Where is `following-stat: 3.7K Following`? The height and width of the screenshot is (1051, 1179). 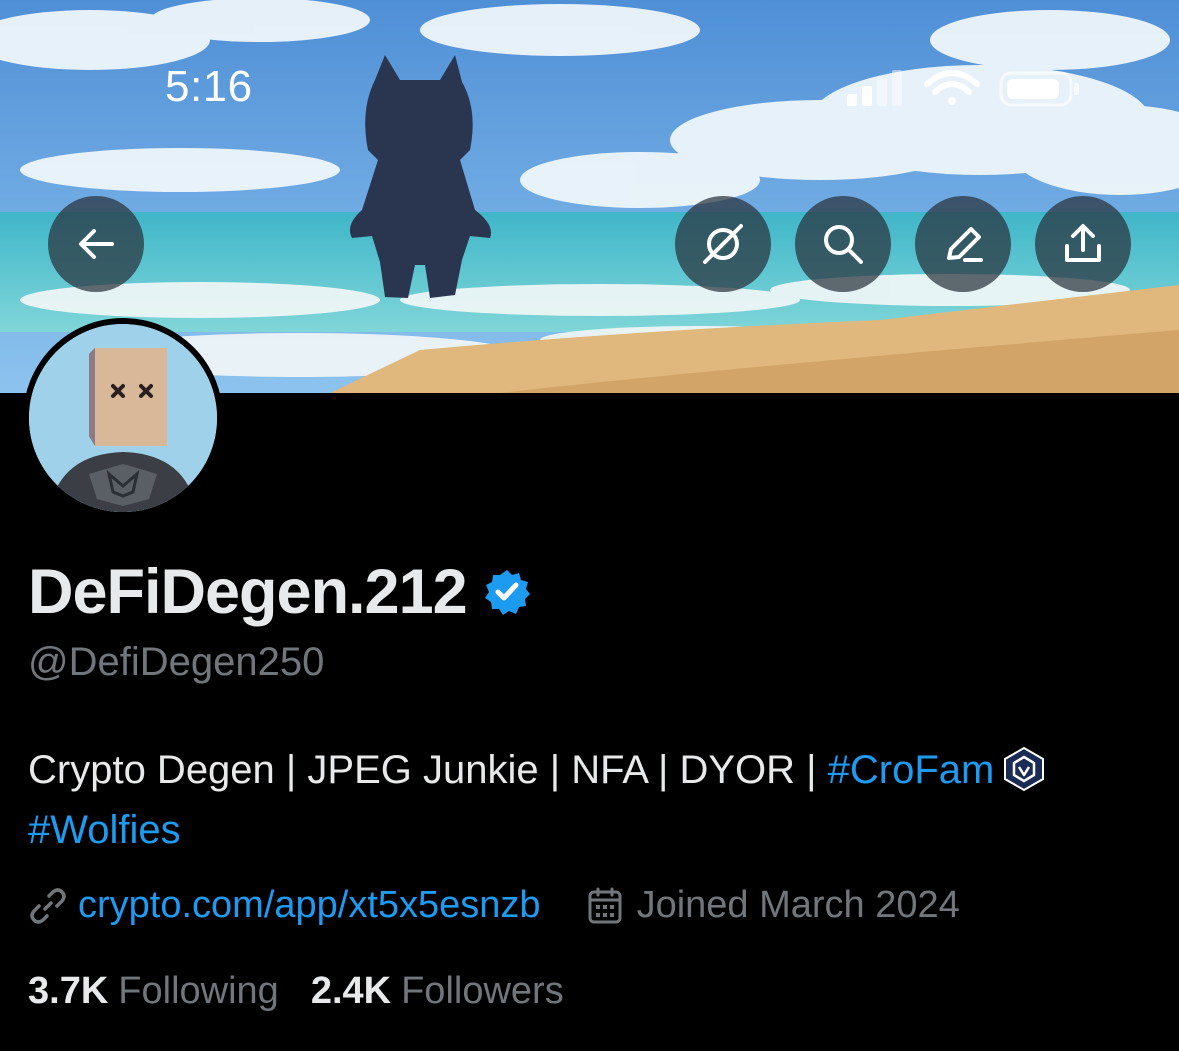
following-stat: 3.7K Following is located at coordinates (153, 991).